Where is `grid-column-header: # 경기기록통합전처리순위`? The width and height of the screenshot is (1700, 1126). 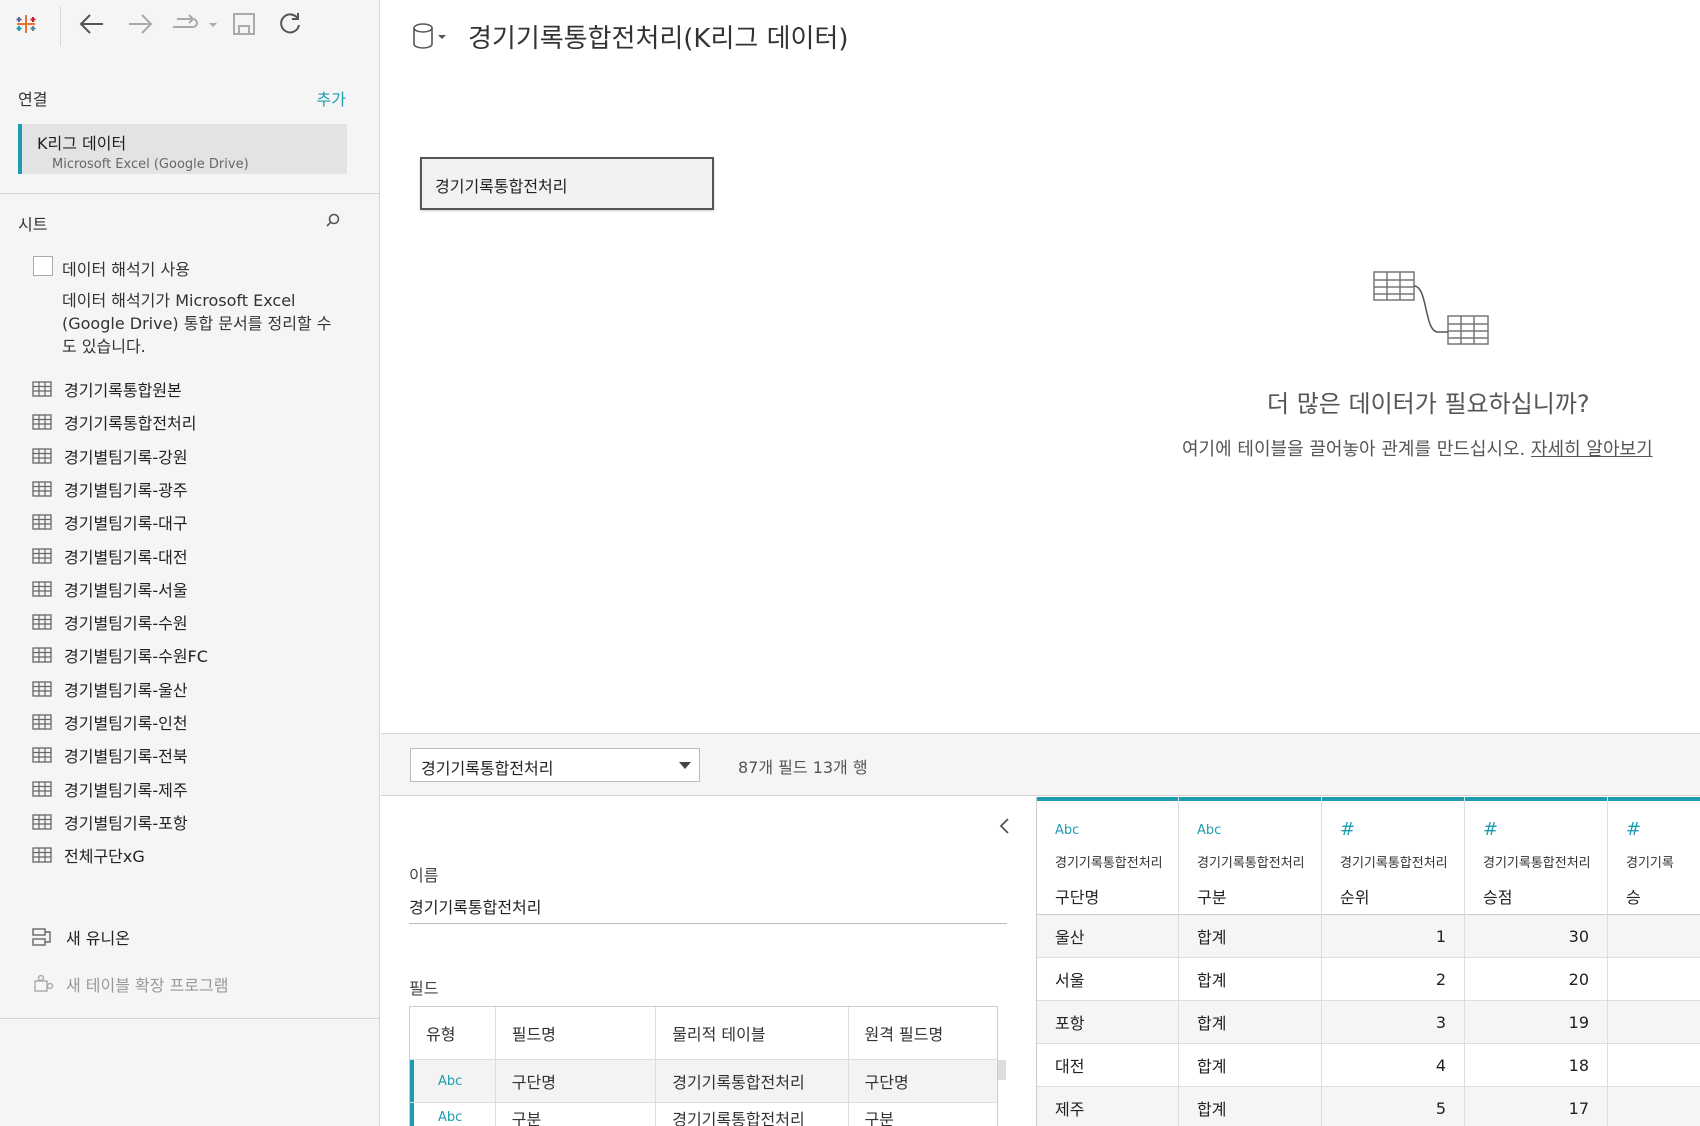
grid-column-header: # 경기기록통합전처리순위 is located at coordinates (1393, 856).